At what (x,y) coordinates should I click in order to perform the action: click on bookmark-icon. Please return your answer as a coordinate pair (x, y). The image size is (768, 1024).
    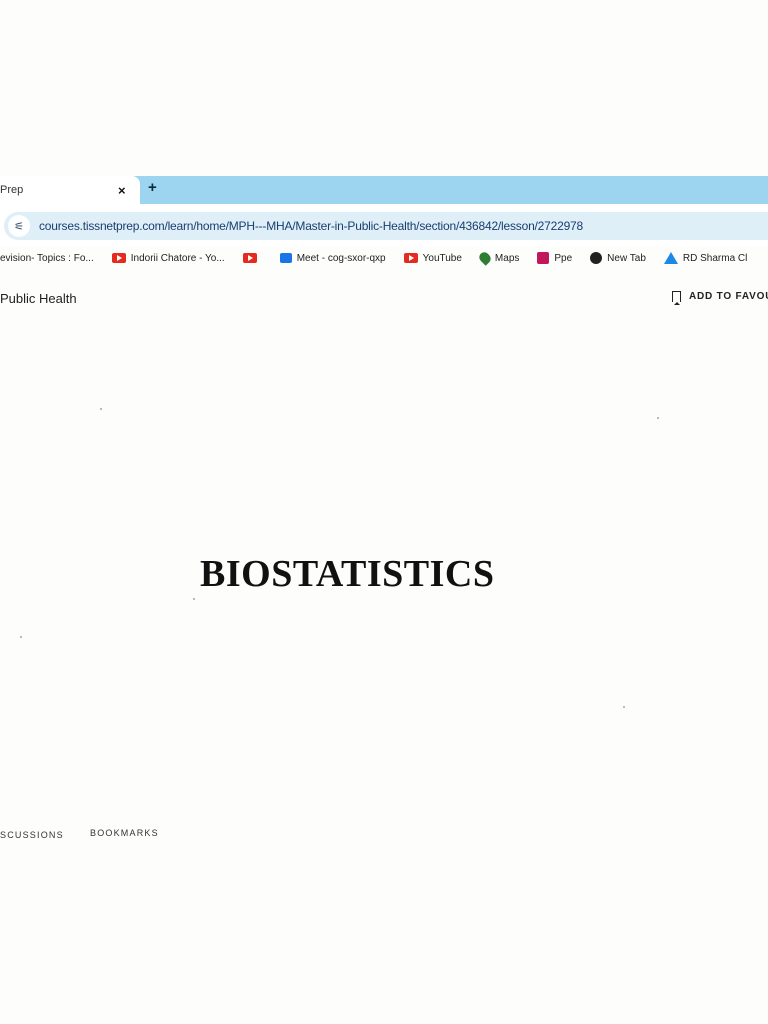
    Looking at the image, I should click on (676, 298).